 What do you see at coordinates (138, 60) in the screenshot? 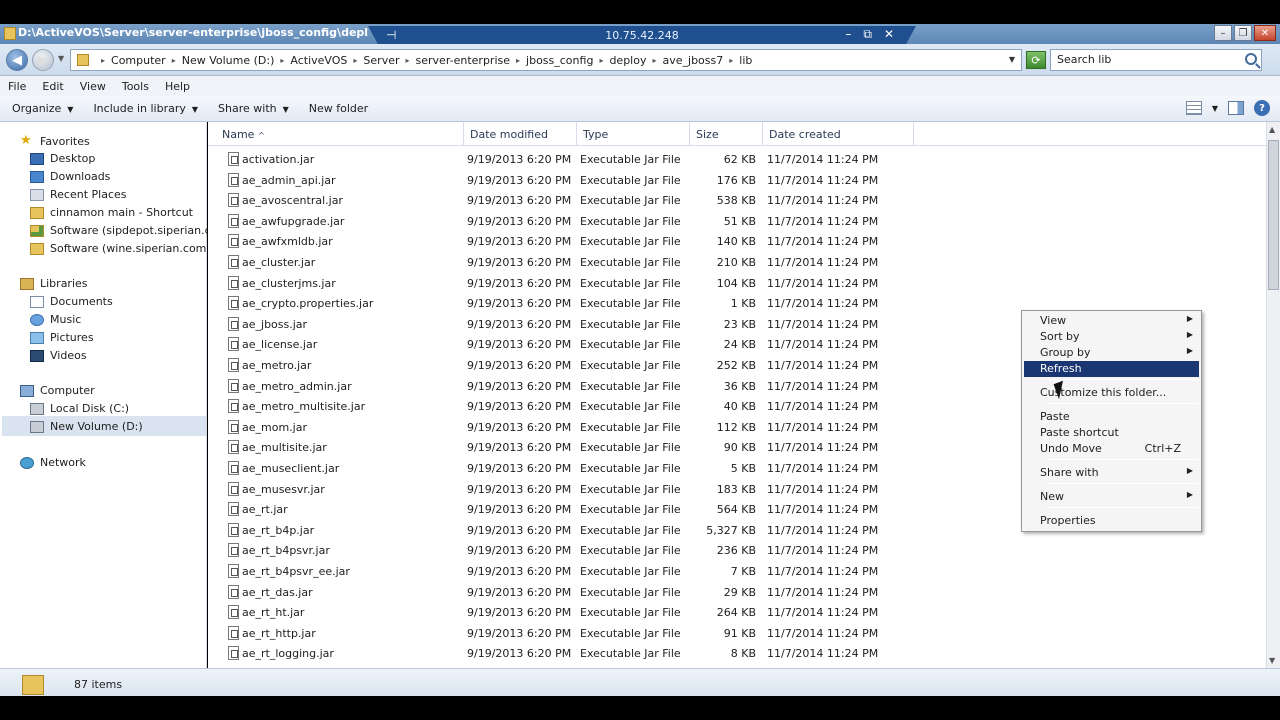
I see `breadcrumb-computer: Computer` at bounding box center [138, 60].